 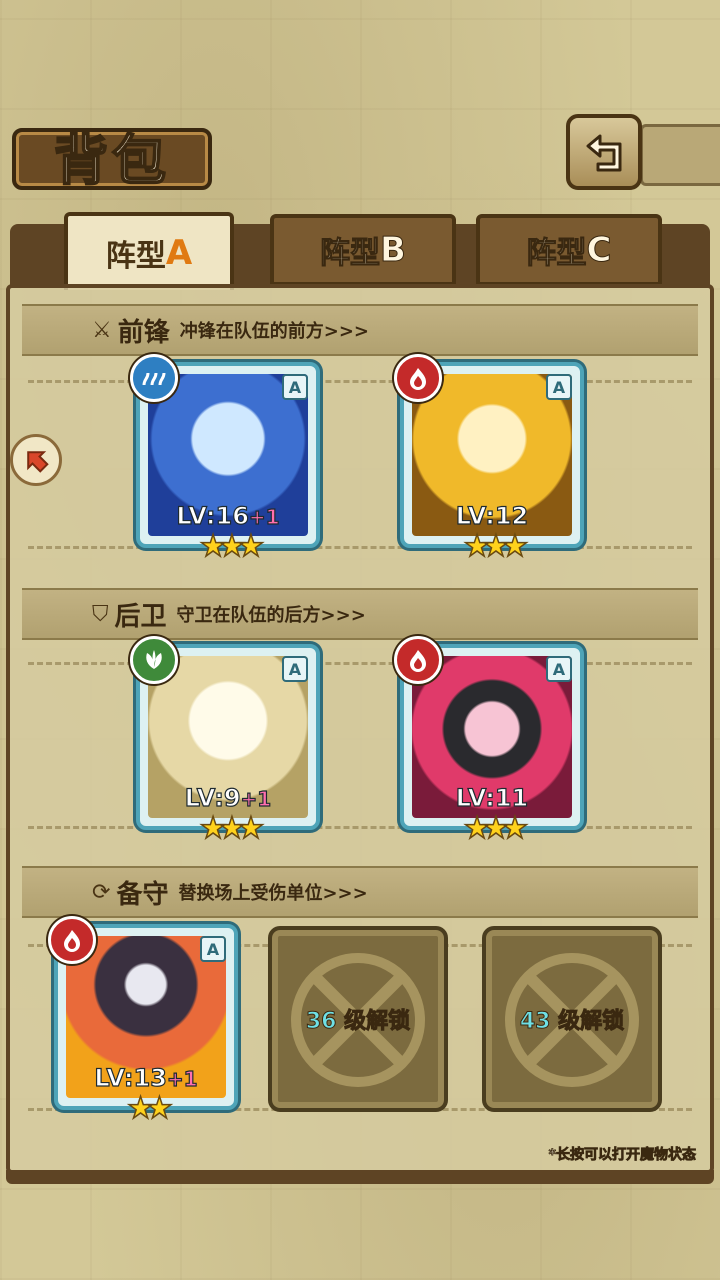 I want to click on shield-icon: ⛉, so click(x=100, y=614).